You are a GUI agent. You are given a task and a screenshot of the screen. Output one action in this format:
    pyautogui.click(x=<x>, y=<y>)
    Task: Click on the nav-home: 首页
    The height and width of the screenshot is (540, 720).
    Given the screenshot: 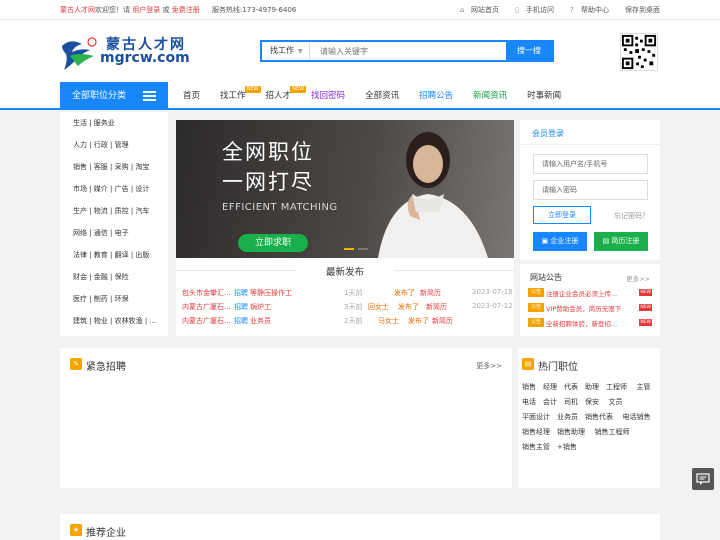 What is the action you would take?
    pyautogui.click(x=191, y=96)
    